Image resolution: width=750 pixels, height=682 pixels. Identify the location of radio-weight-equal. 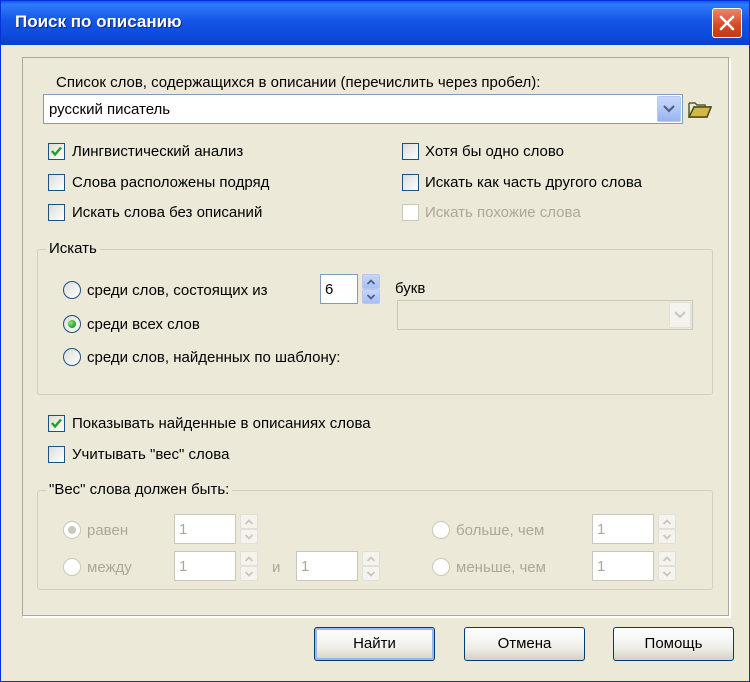
(72, 530).